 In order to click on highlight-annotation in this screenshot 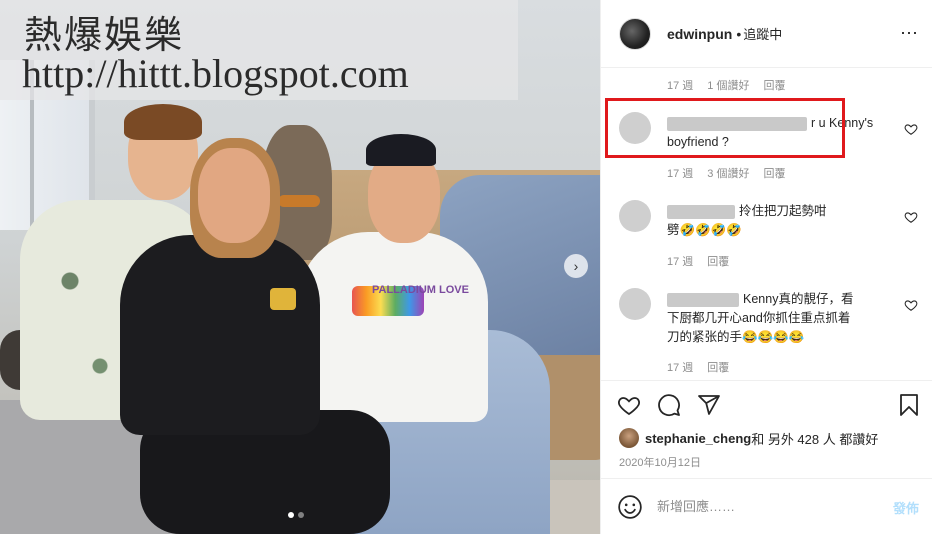, I will do `click(725, 128)`.